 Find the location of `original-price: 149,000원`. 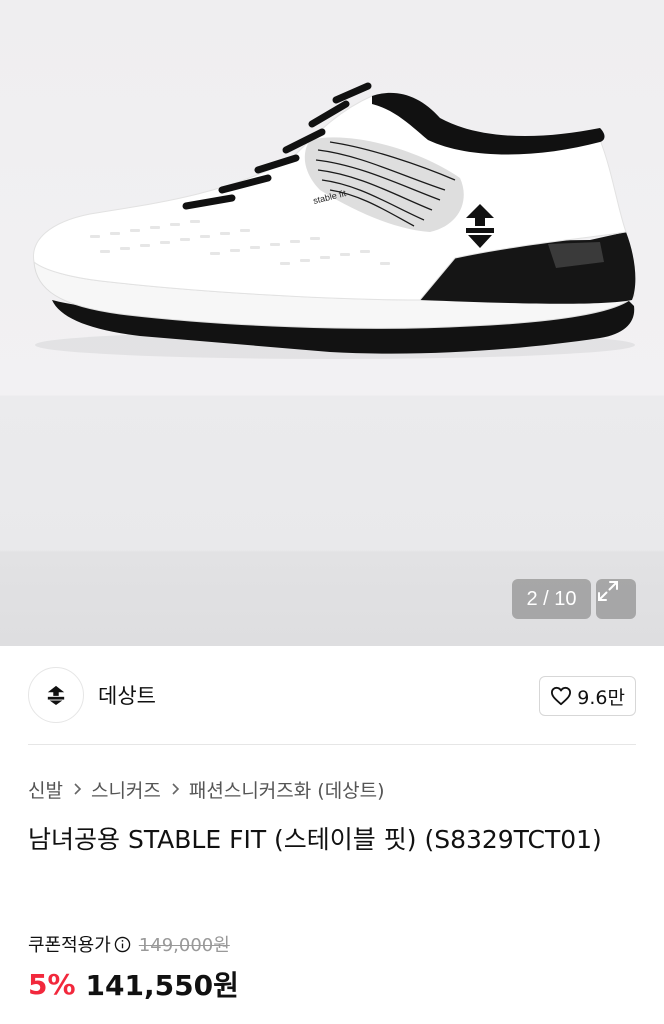

original-price: 149,000원 is located at coordinates (184, 945).